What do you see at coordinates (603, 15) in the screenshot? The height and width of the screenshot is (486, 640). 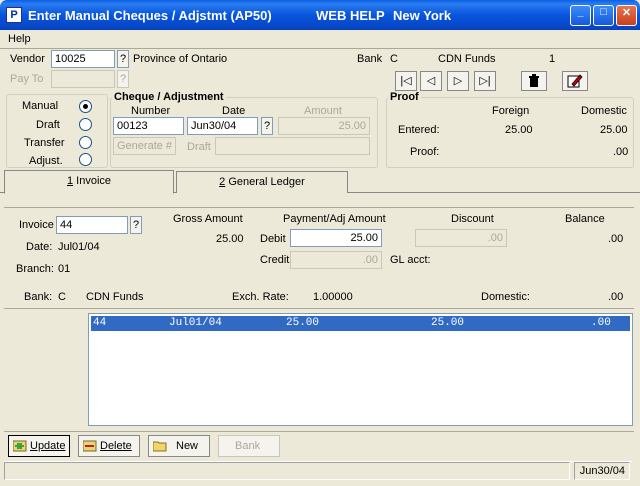 I see `maximize-button: □` at bounding box center [603, 15].